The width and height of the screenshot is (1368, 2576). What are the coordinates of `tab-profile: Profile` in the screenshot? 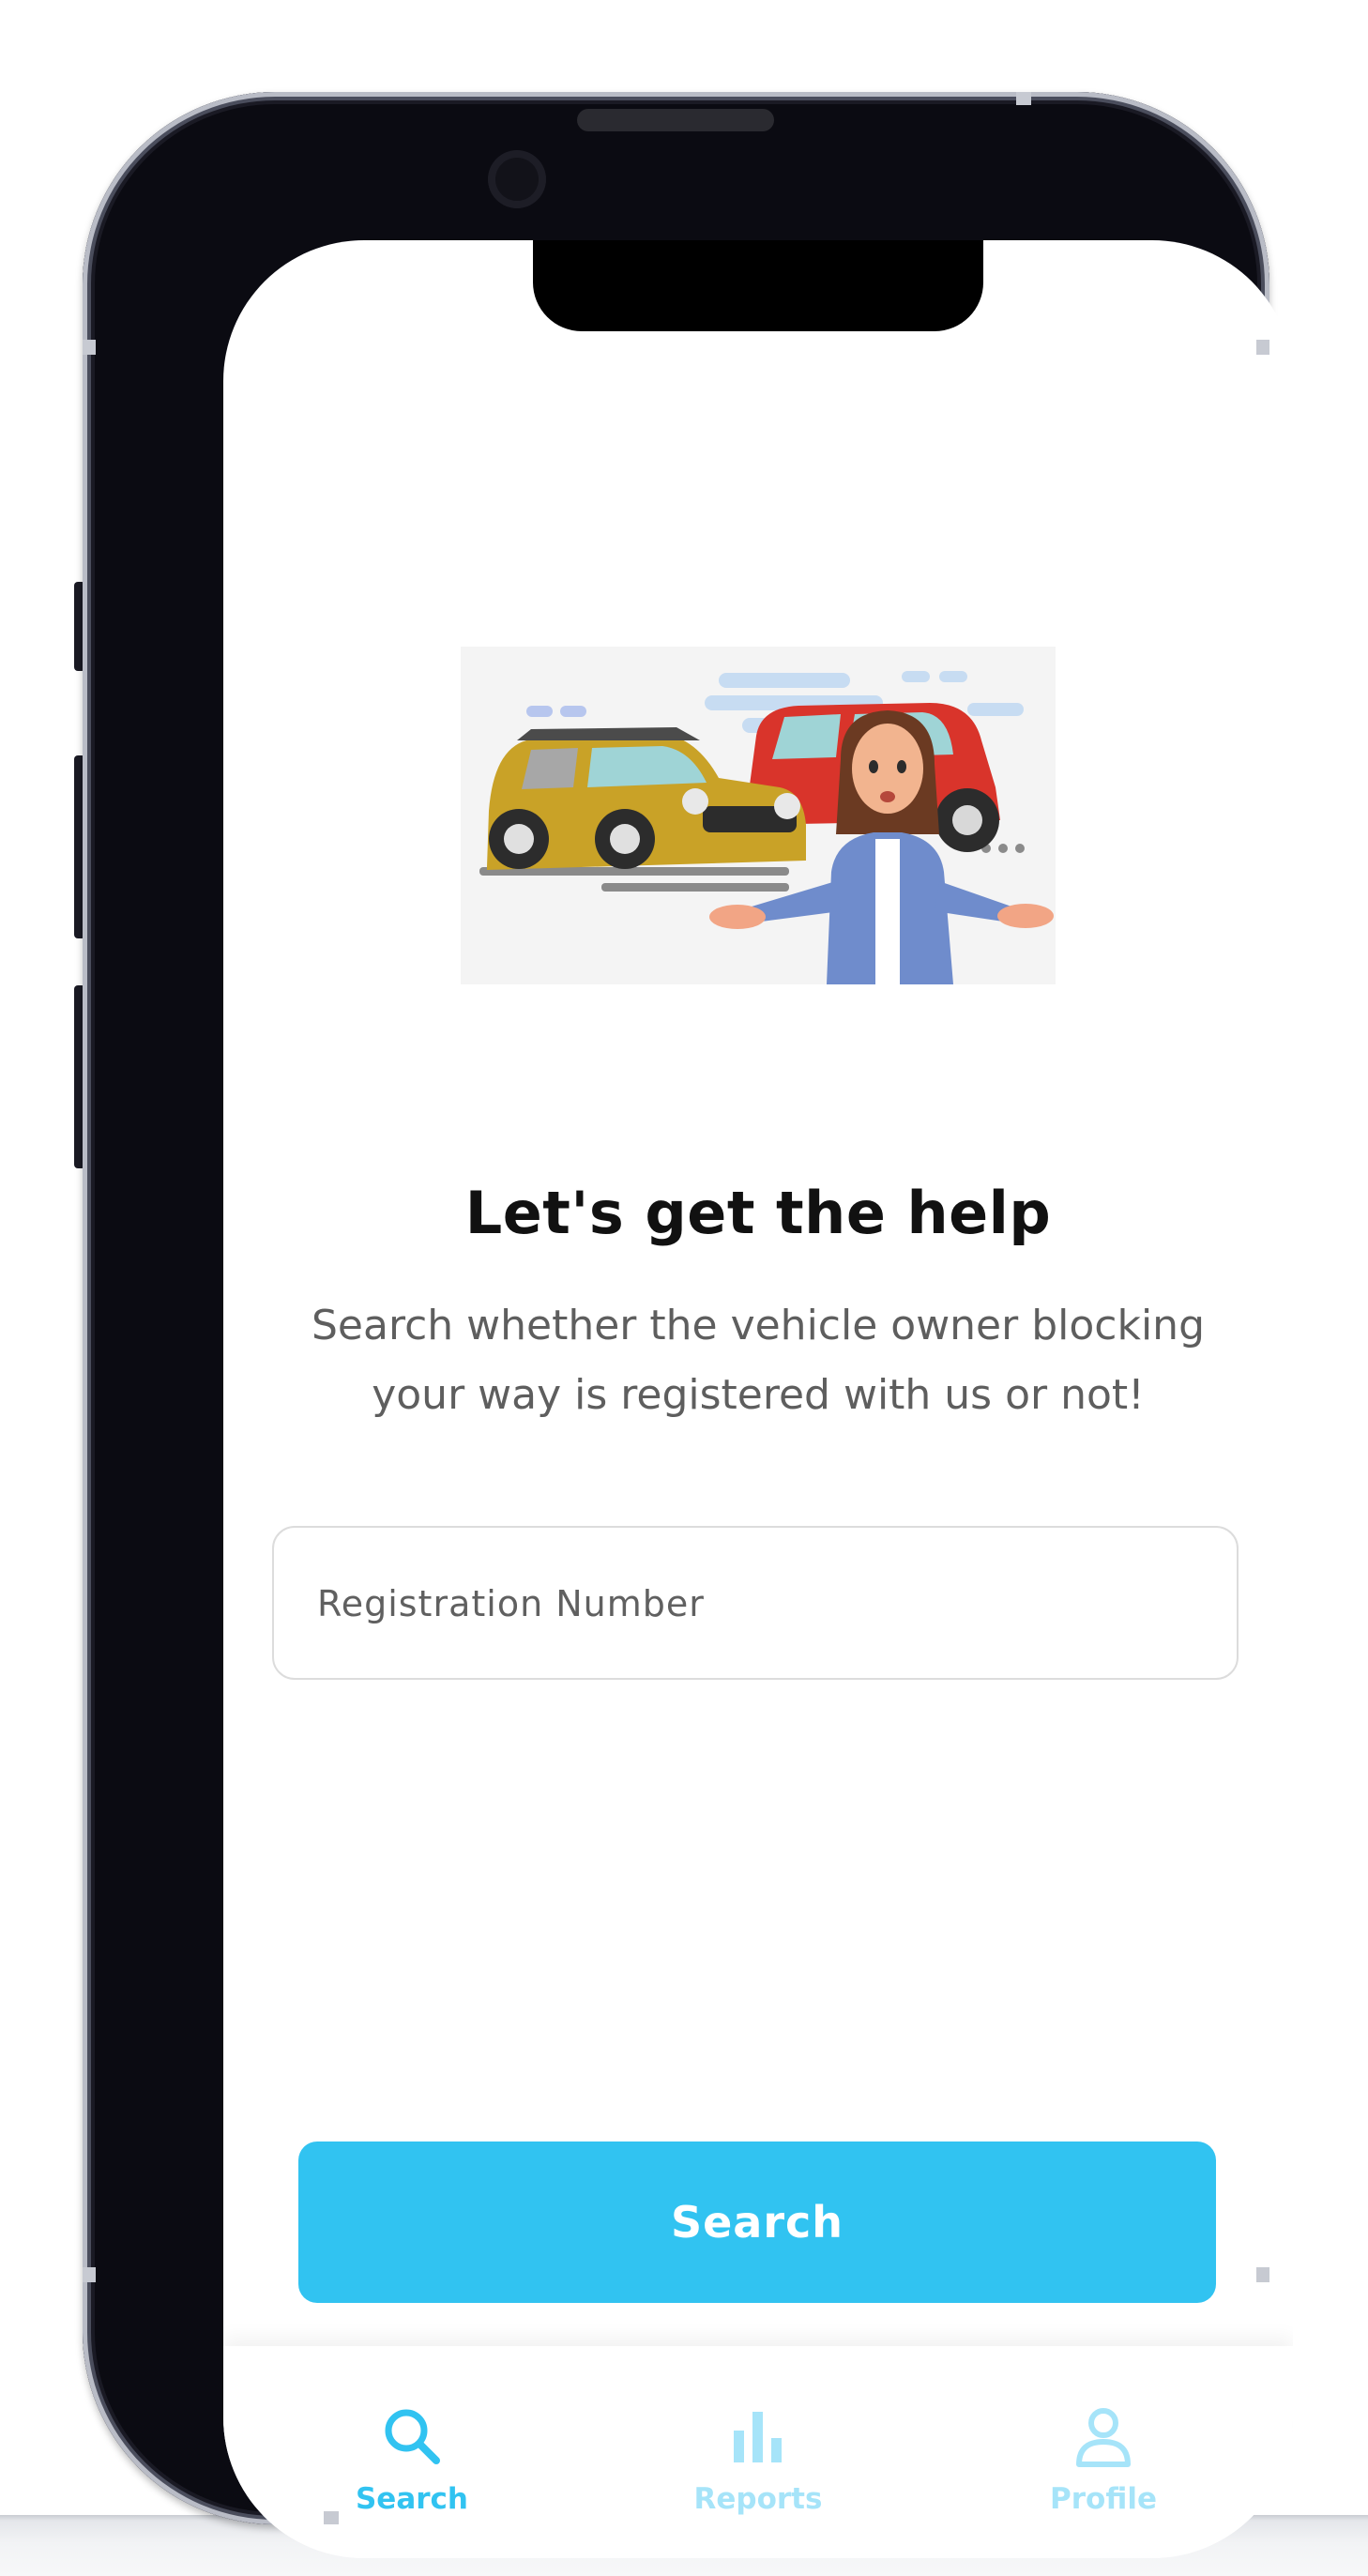 It's located at (1103, 2440).